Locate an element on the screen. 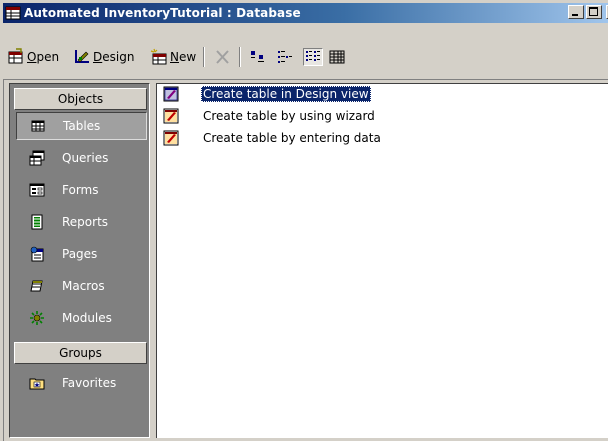  list-item-entering-data: Create table by entering data is located at coordinates (273, 138).